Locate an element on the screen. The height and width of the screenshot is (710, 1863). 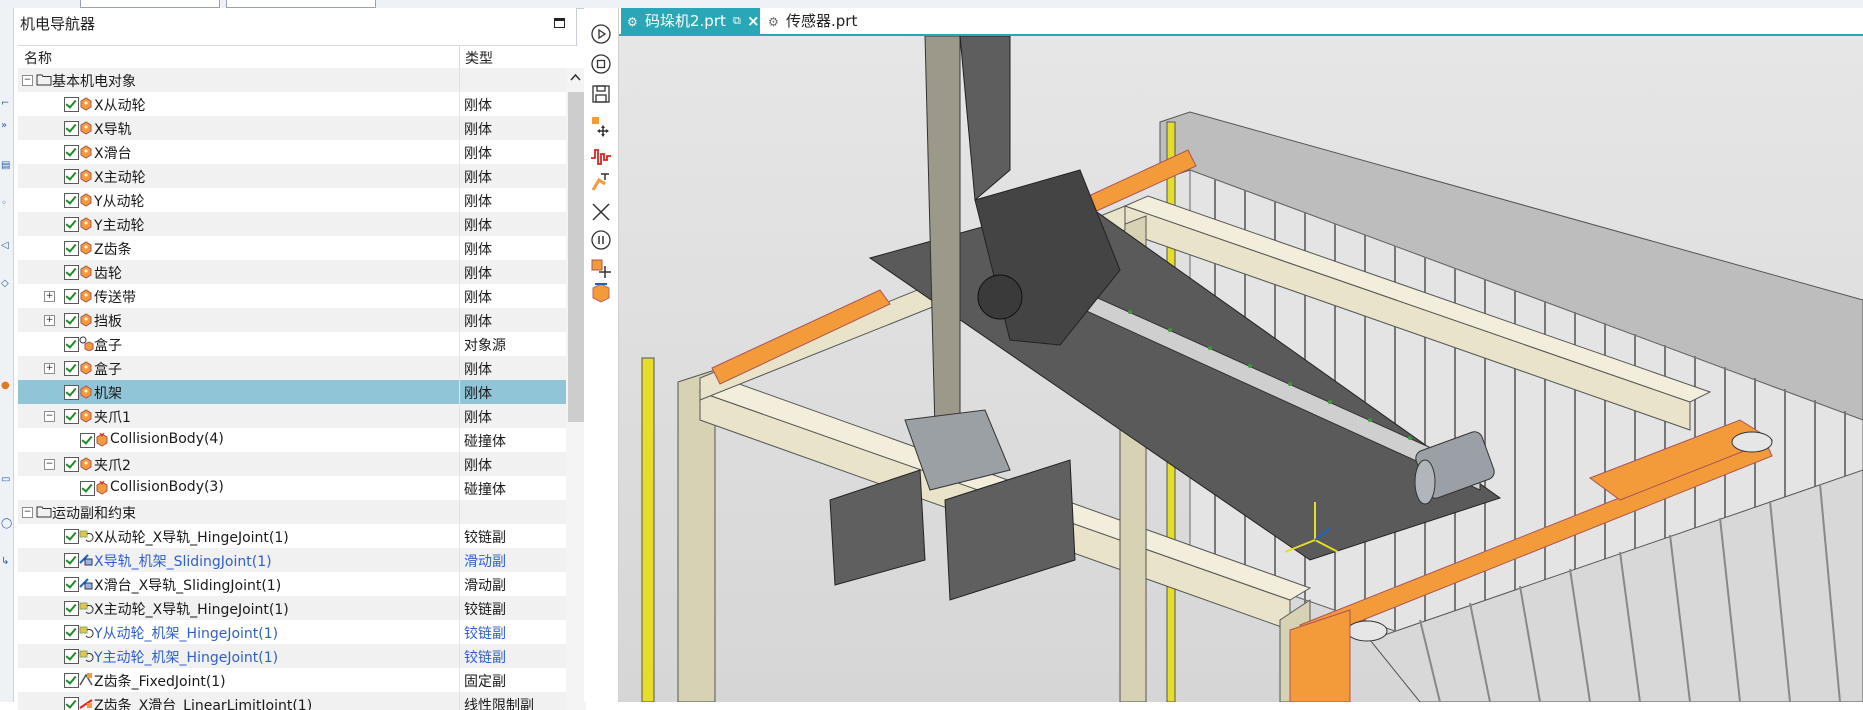
signal-icon is located at coordinates (601, 156).